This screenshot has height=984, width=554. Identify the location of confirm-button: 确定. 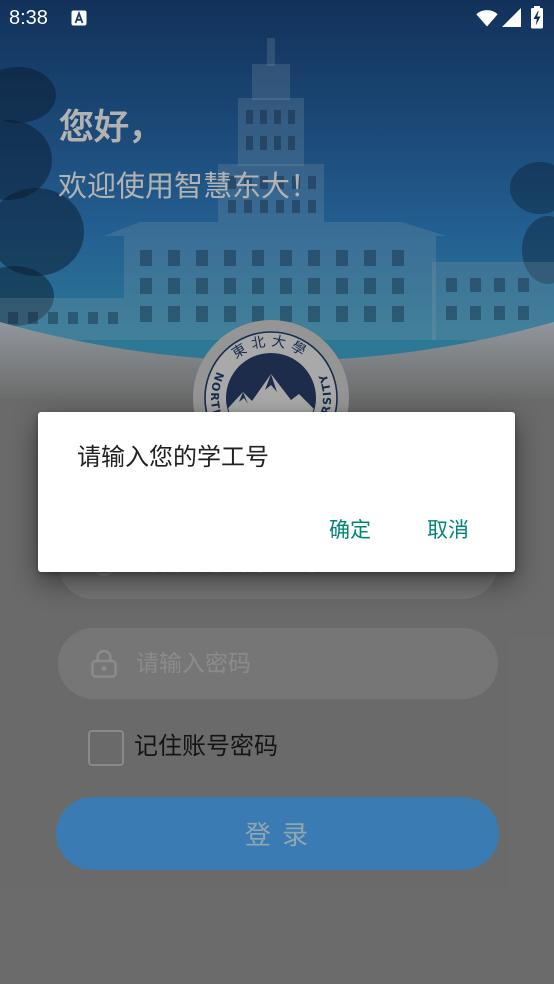
(350, 529).